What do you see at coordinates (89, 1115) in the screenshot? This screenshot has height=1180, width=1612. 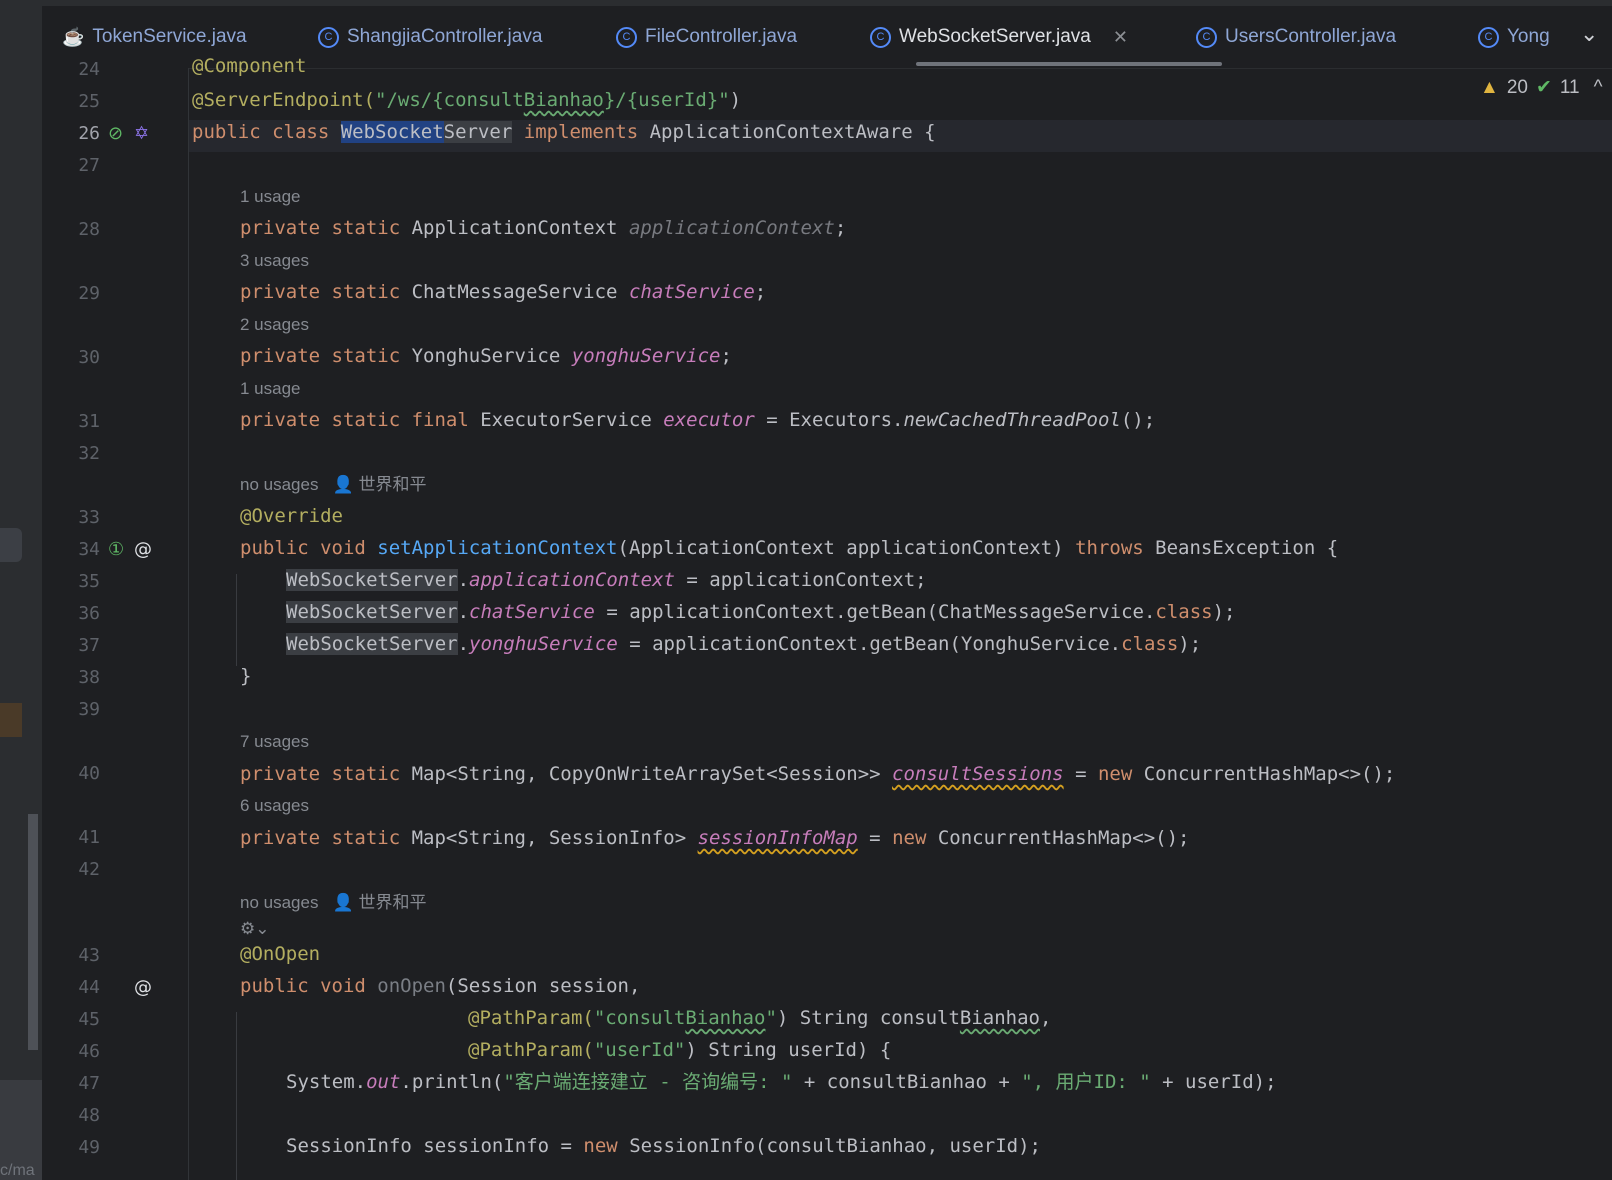 I see `line-number: 48` at bounding box center [89, 1115].